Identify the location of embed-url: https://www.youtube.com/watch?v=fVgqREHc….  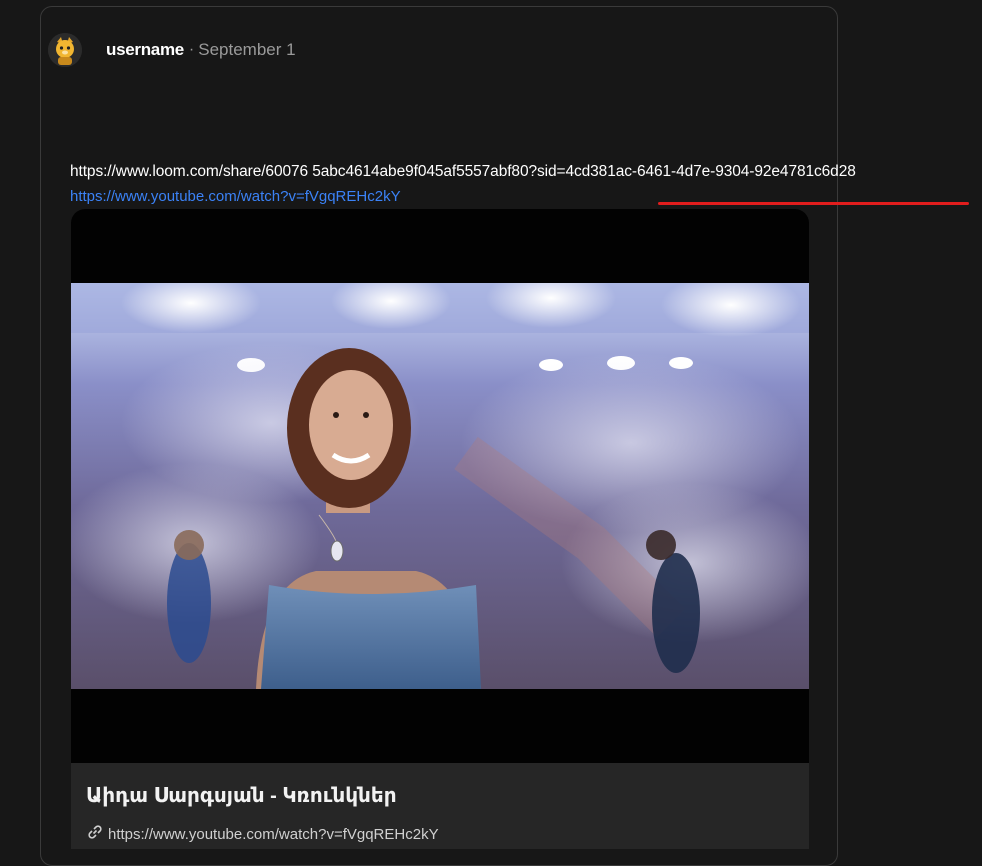
(273, 834).